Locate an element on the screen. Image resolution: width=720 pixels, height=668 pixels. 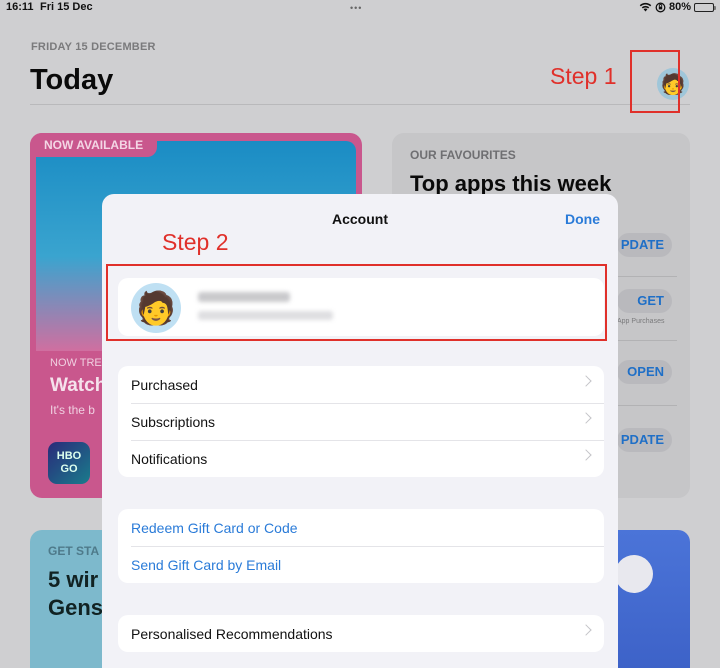
redeem-gift-card-link: Redeem Gift Card or Code is located at coordinates (361, 527).